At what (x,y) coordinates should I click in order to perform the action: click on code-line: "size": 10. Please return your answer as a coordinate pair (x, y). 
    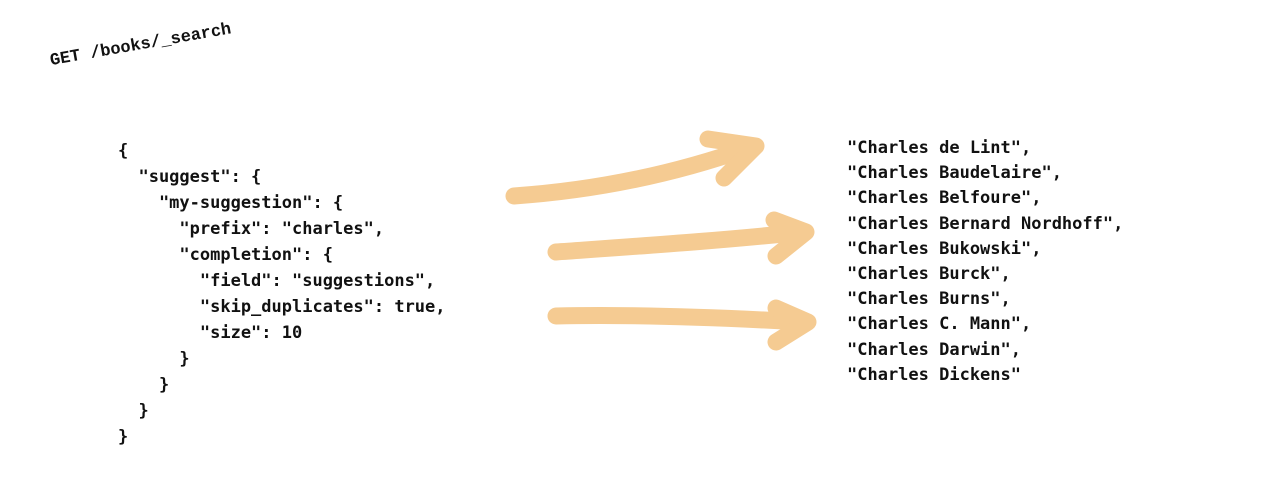
    Looking at the image, I should click on (210, 333).